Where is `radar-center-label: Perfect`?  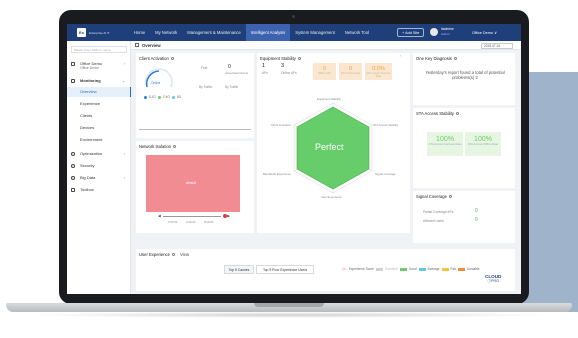 radar-center-label: Perfect is located at coordinates (329, 147).